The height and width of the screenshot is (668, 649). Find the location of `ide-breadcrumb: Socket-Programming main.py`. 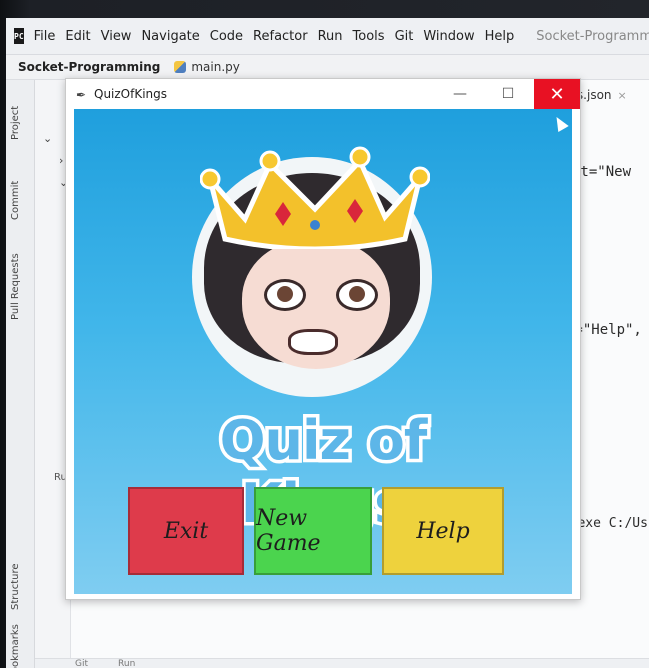

ide-breadcrumb: Socket-Programming main.py is located at coordinates (327, 67).